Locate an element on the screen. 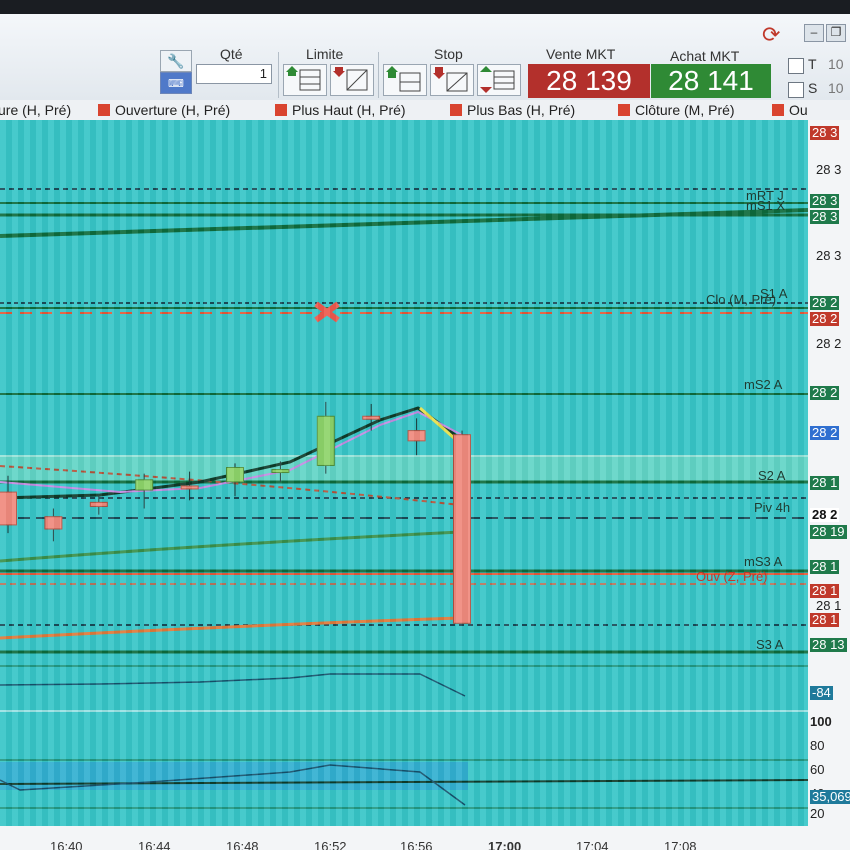 The image size is (850, 850). legend-item: Plus Bas (H, Pré) is located at coordinates (512, 110).